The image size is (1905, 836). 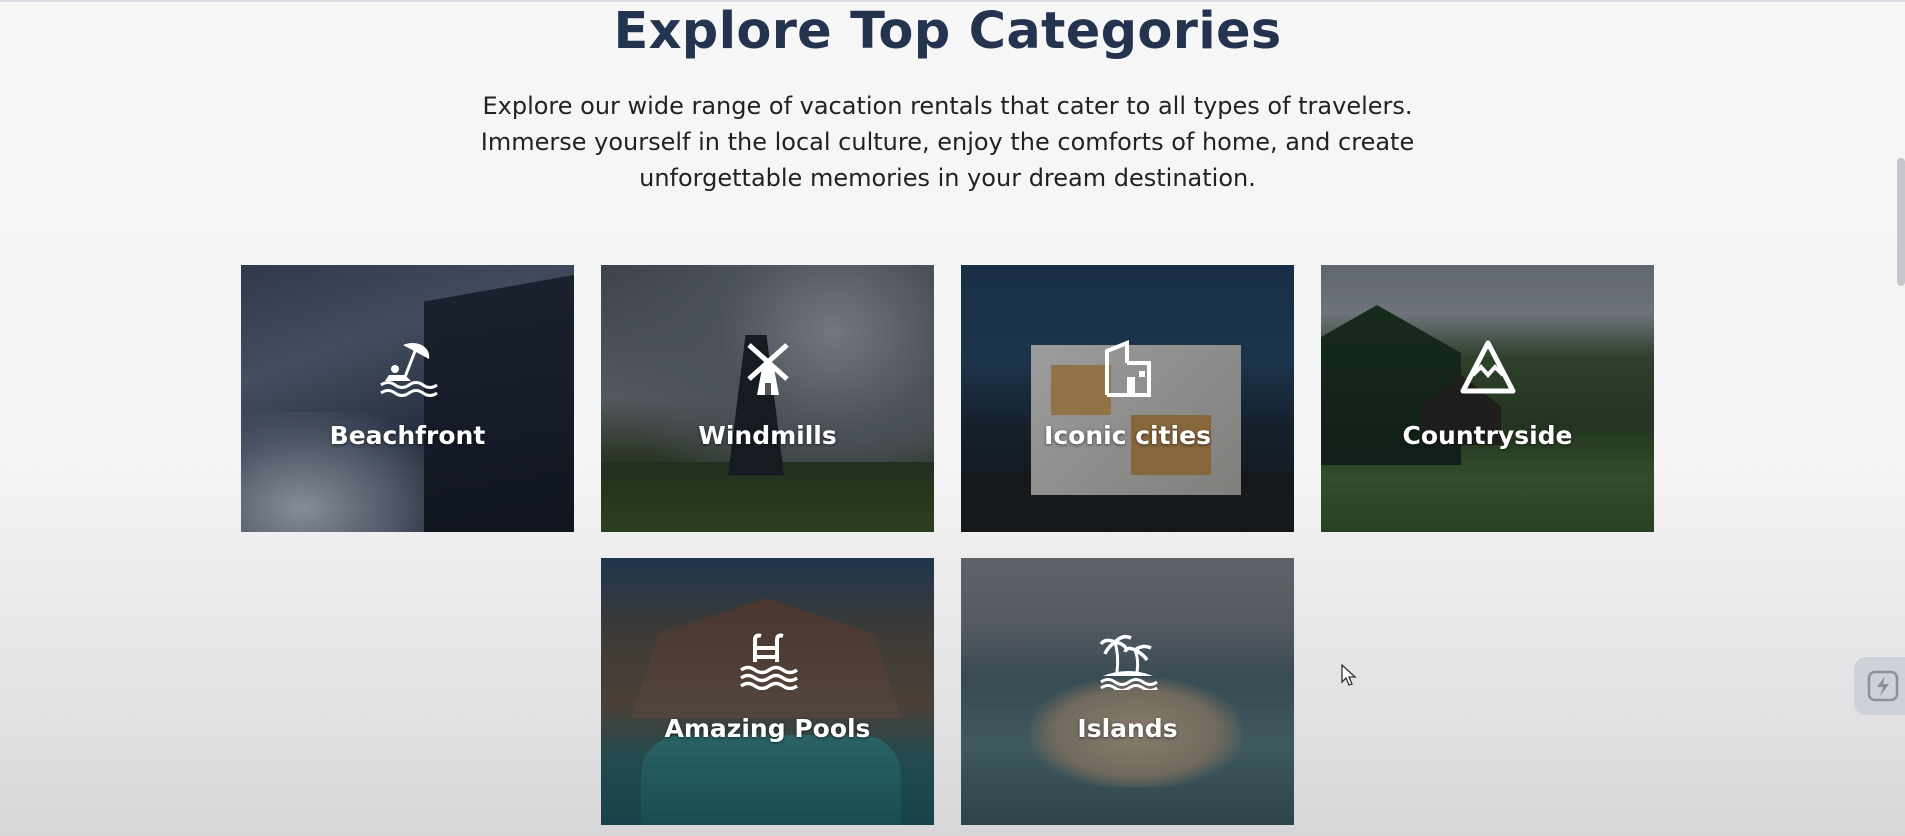 What do you see at coordinates (1127, 398) in the screenshot?
I see `category-card-iconic-cities: Iconic cities` at bounding box center [1127, 398].